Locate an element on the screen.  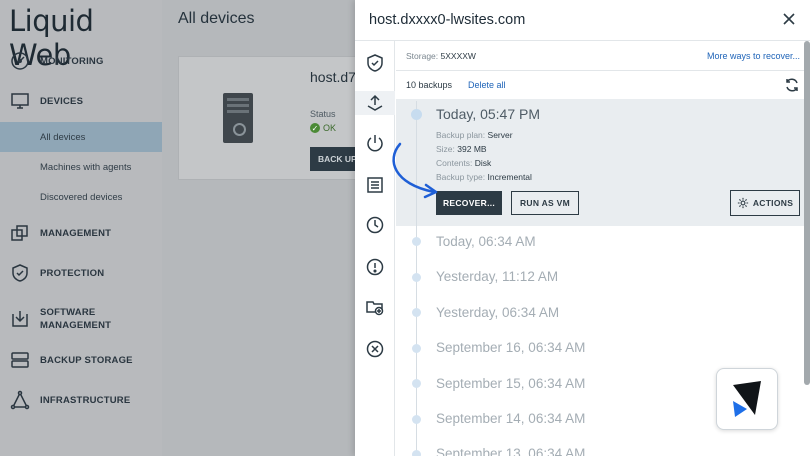
run-as-vm-button: RUN AS VM is located at coordinates (545, 203).